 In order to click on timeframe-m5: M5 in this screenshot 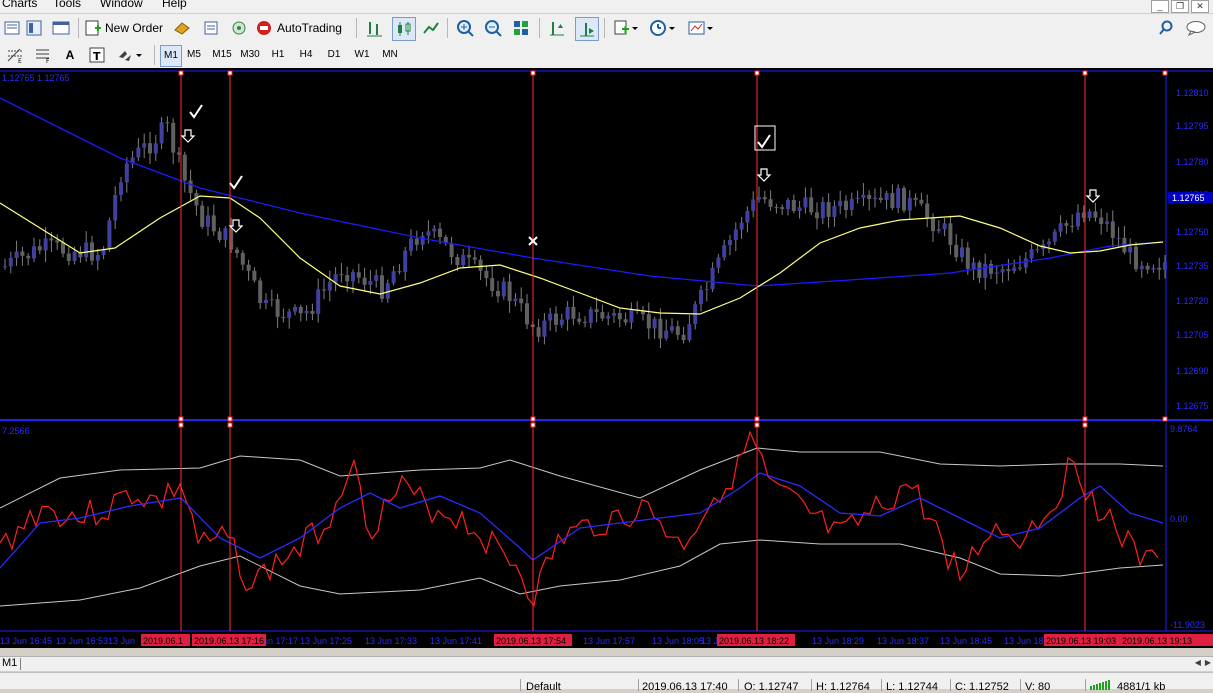, I will do `click(194, 55)`.